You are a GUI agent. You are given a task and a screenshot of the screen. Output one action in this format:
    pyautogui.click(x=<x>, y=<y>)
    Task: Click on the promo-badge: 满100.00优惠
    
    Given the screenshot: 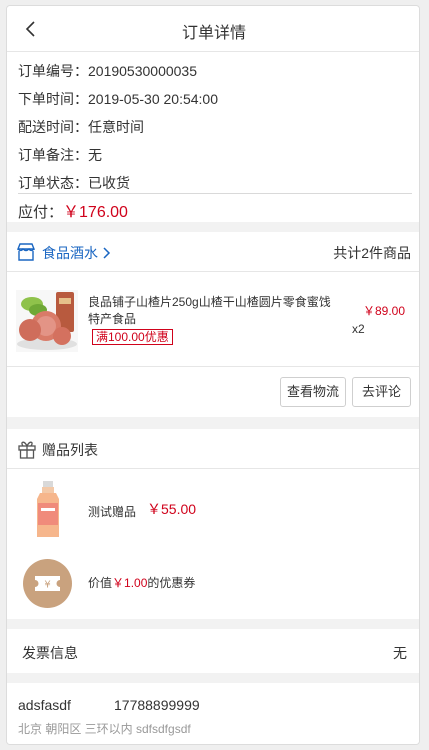 What is the action you would take?
    pyautogui.click(x=132, y=337)
    